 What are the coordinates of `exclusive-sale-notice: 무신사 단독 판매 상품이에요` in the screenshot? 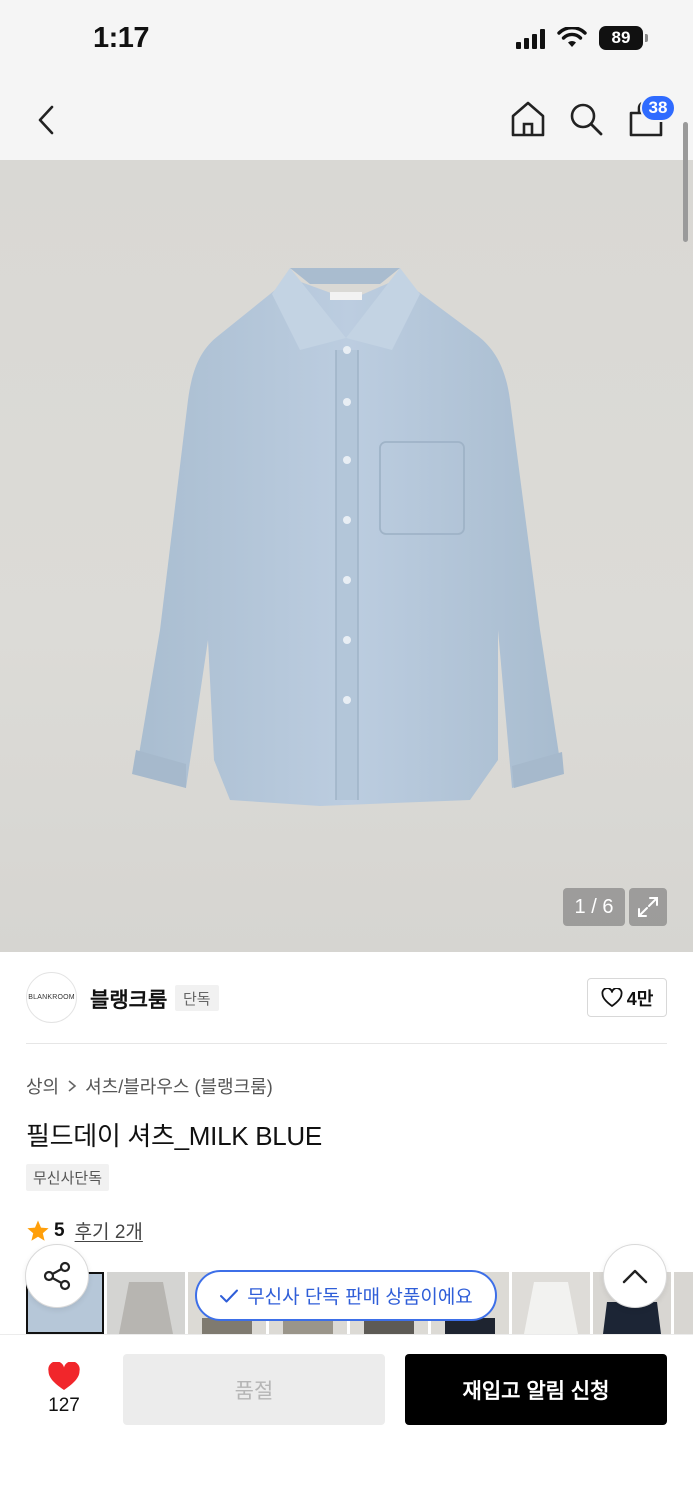 It's located at (346, 1295).